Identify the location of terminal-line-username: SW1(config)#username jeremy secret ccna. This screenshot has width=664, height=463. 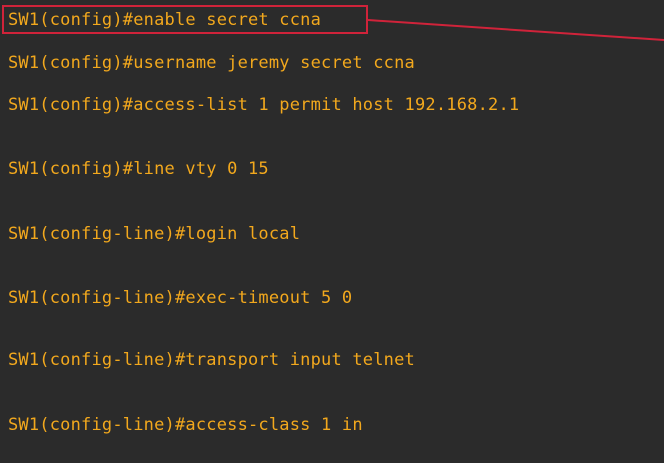
(211, 63).